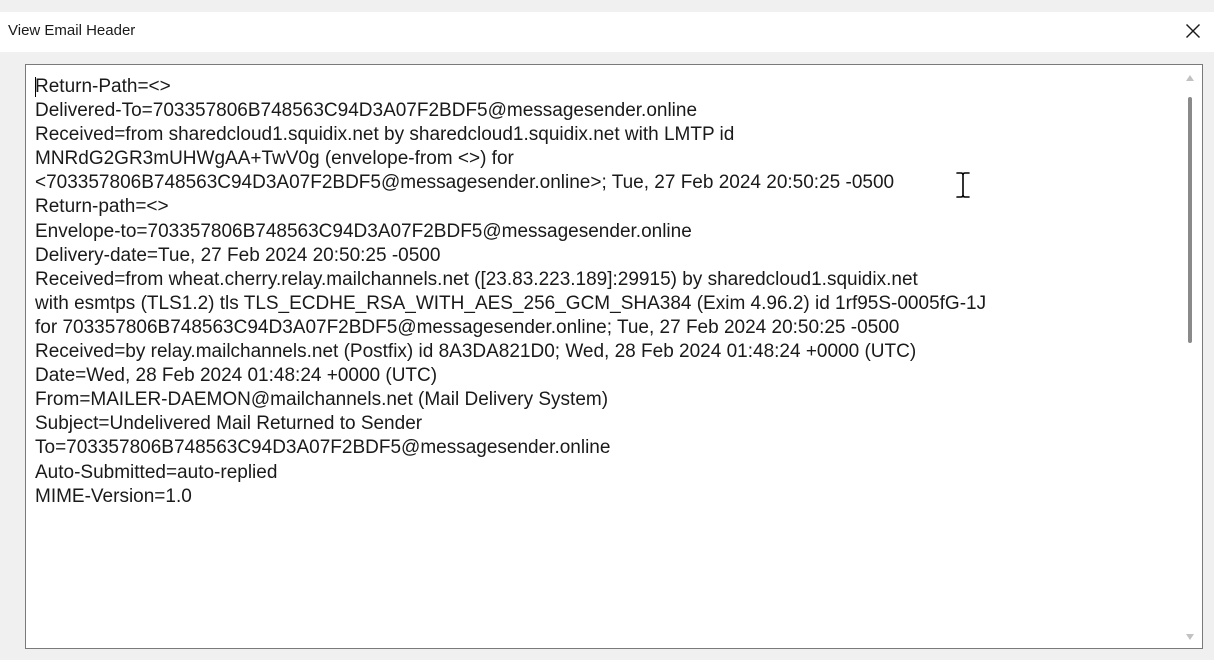  What do you see at coordinates (156, 472) in the screenshot?
I see `header-line: Auto-Submitted=auto-replied` at bounding box center [156, 472].